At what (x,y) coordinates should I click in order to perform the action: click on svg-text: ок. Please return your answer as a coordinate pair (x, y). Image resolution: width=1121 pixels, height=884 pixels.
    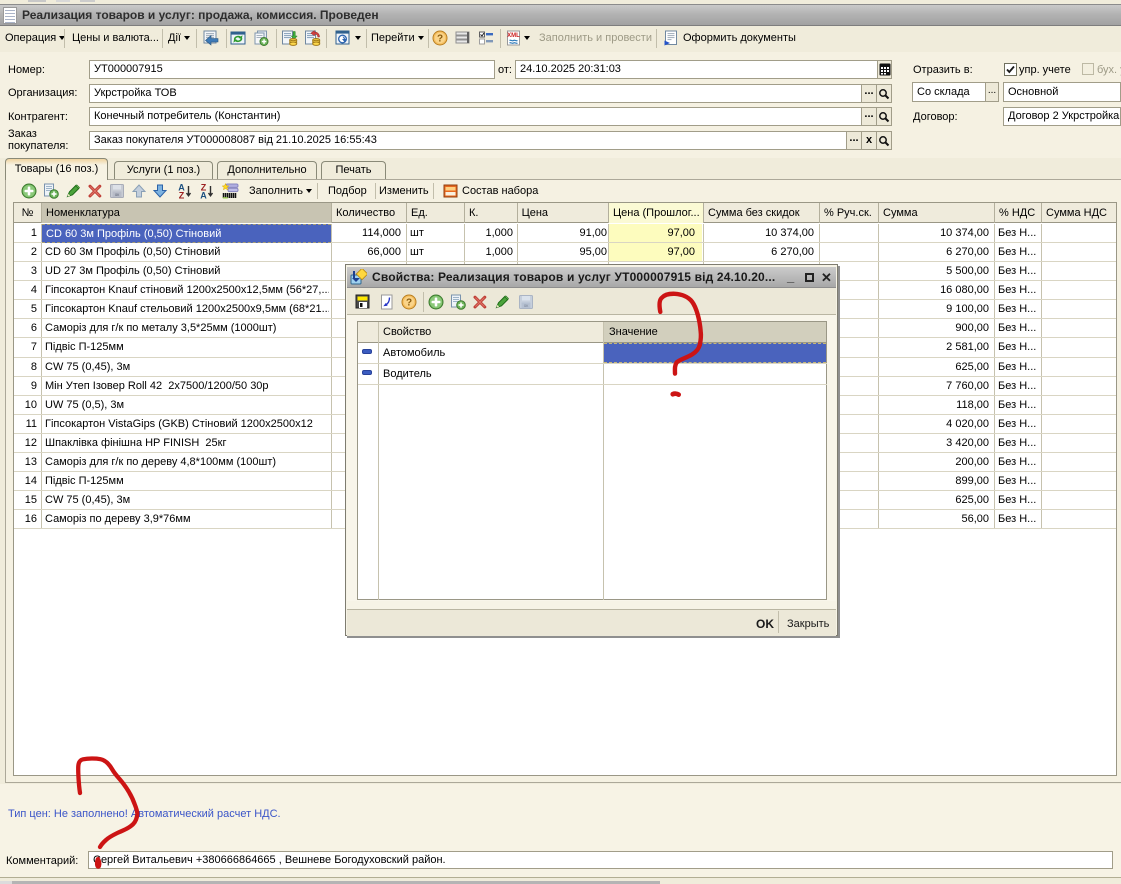
    Looking at the image, I should click on (117, 194).